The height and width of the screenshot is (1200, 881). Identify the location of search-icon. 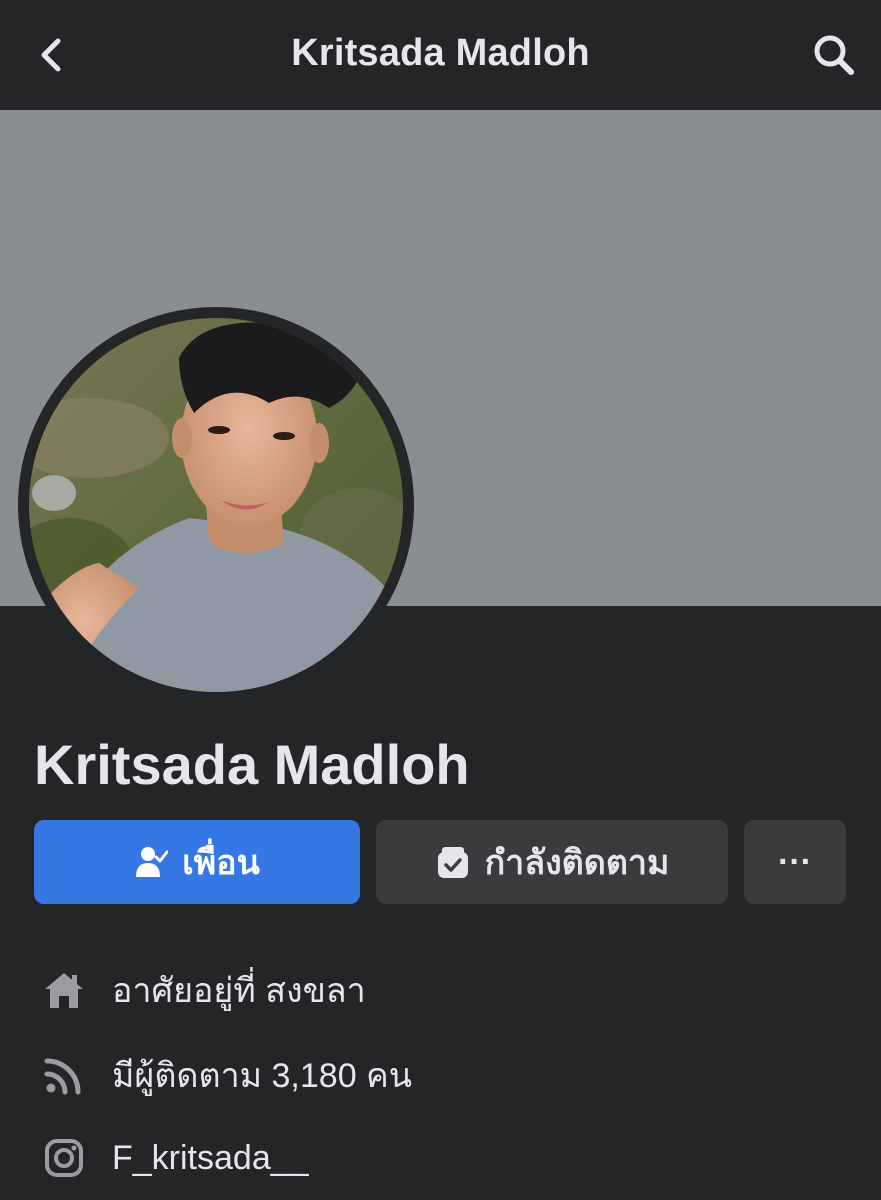
(834, 55).